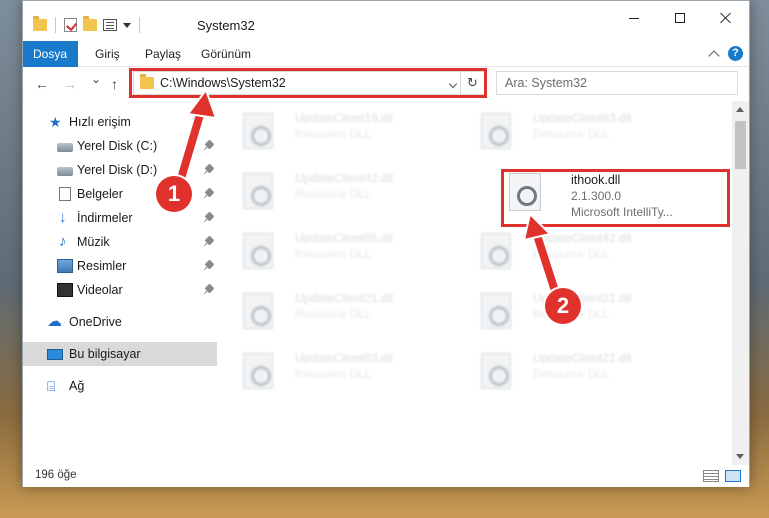 This screenshot has width=769, height=518. I want to click on annotation-badge-1: 1, so click(174, 194).